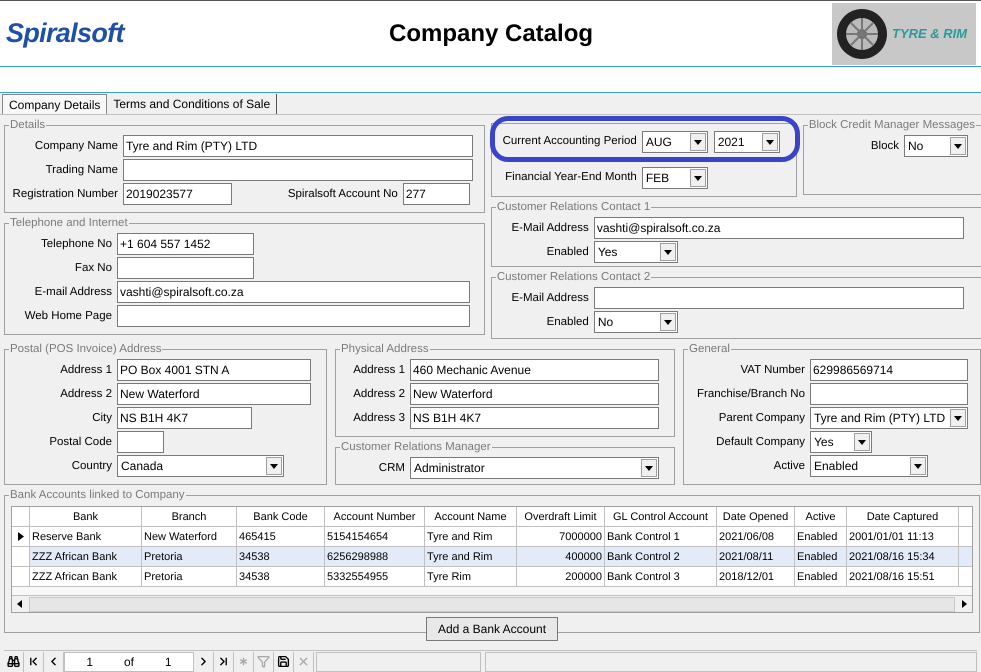 The width and height of the screenshot is (981, 672). I want to click on table-cell: Bank Control 2, so click(661, 556).